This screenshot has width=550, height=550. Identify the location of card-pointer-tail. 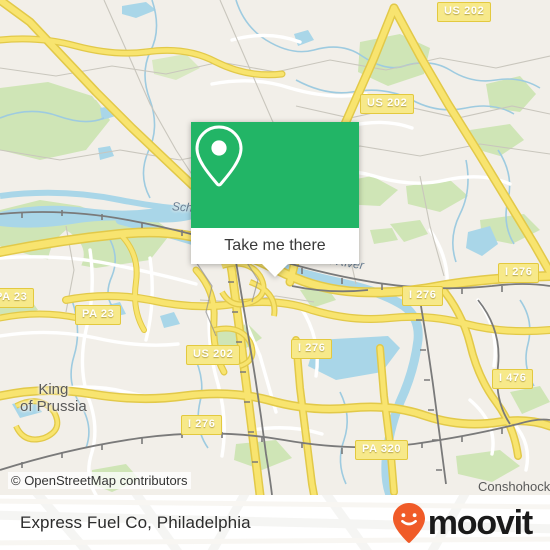
(275, 270).